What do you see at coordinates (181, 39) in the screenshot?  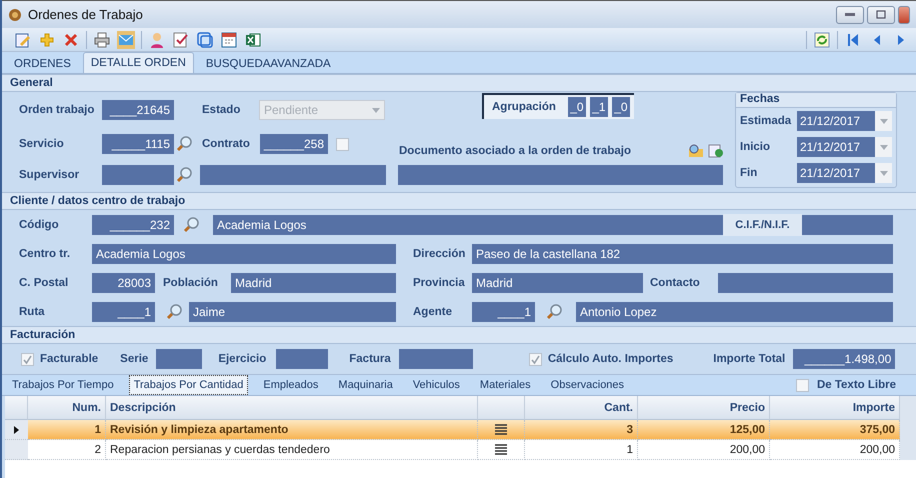 I see `checklist-icon` at bounding box center [181, 39].